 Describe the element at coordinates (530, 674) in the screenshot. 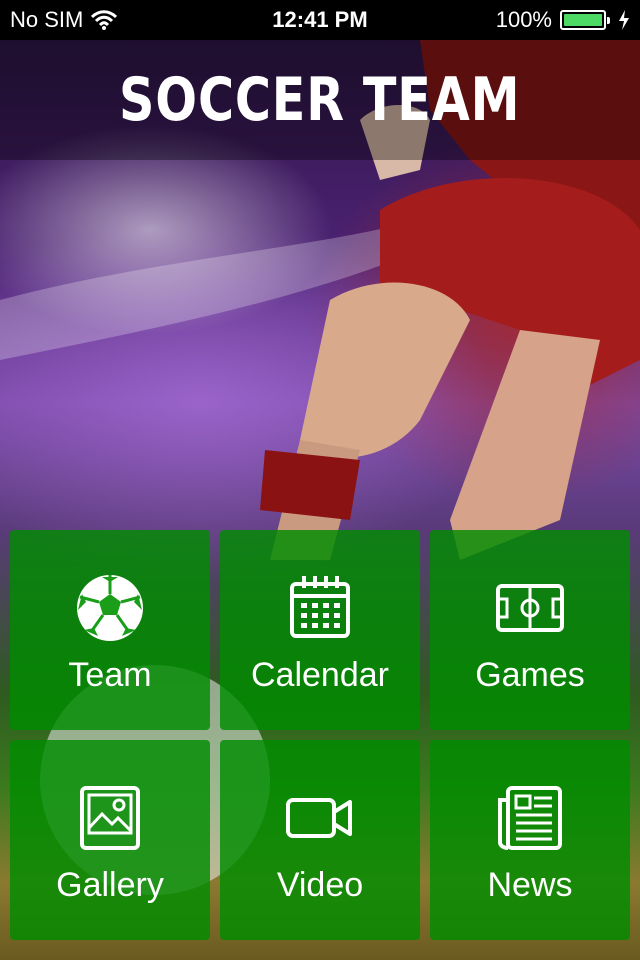

I see `menu-label-games: Games` at that location.